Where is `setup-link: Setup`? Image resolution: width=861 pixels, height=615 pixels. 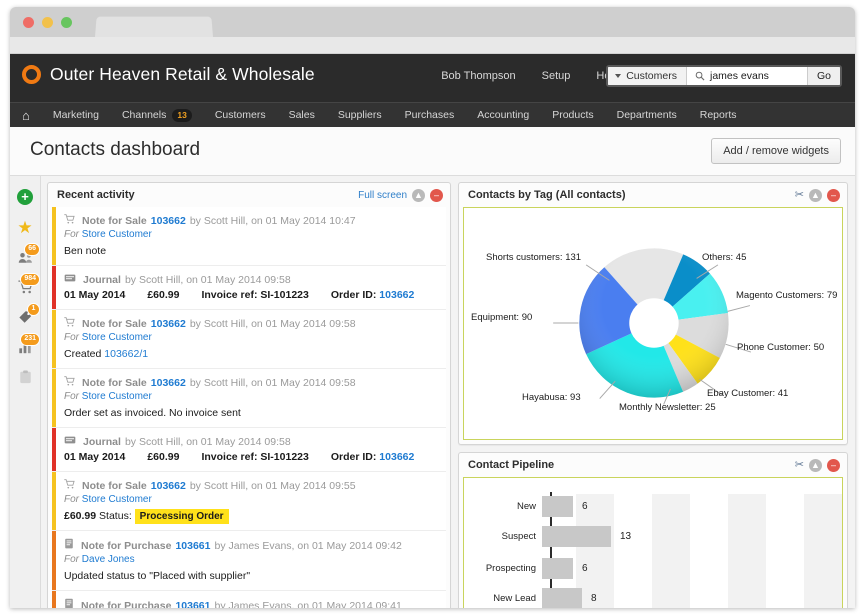 setup-link: Setup is located at coordinates (556, 76).